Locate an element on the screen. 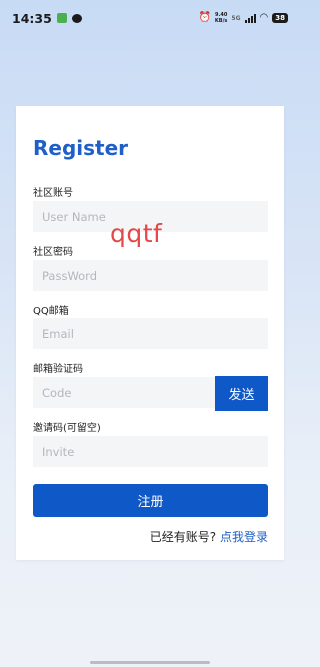 Image resolution: width=320 pixels, height=667 pixels. network-speed-unit: KB/s is located at coordinates (221, 21).